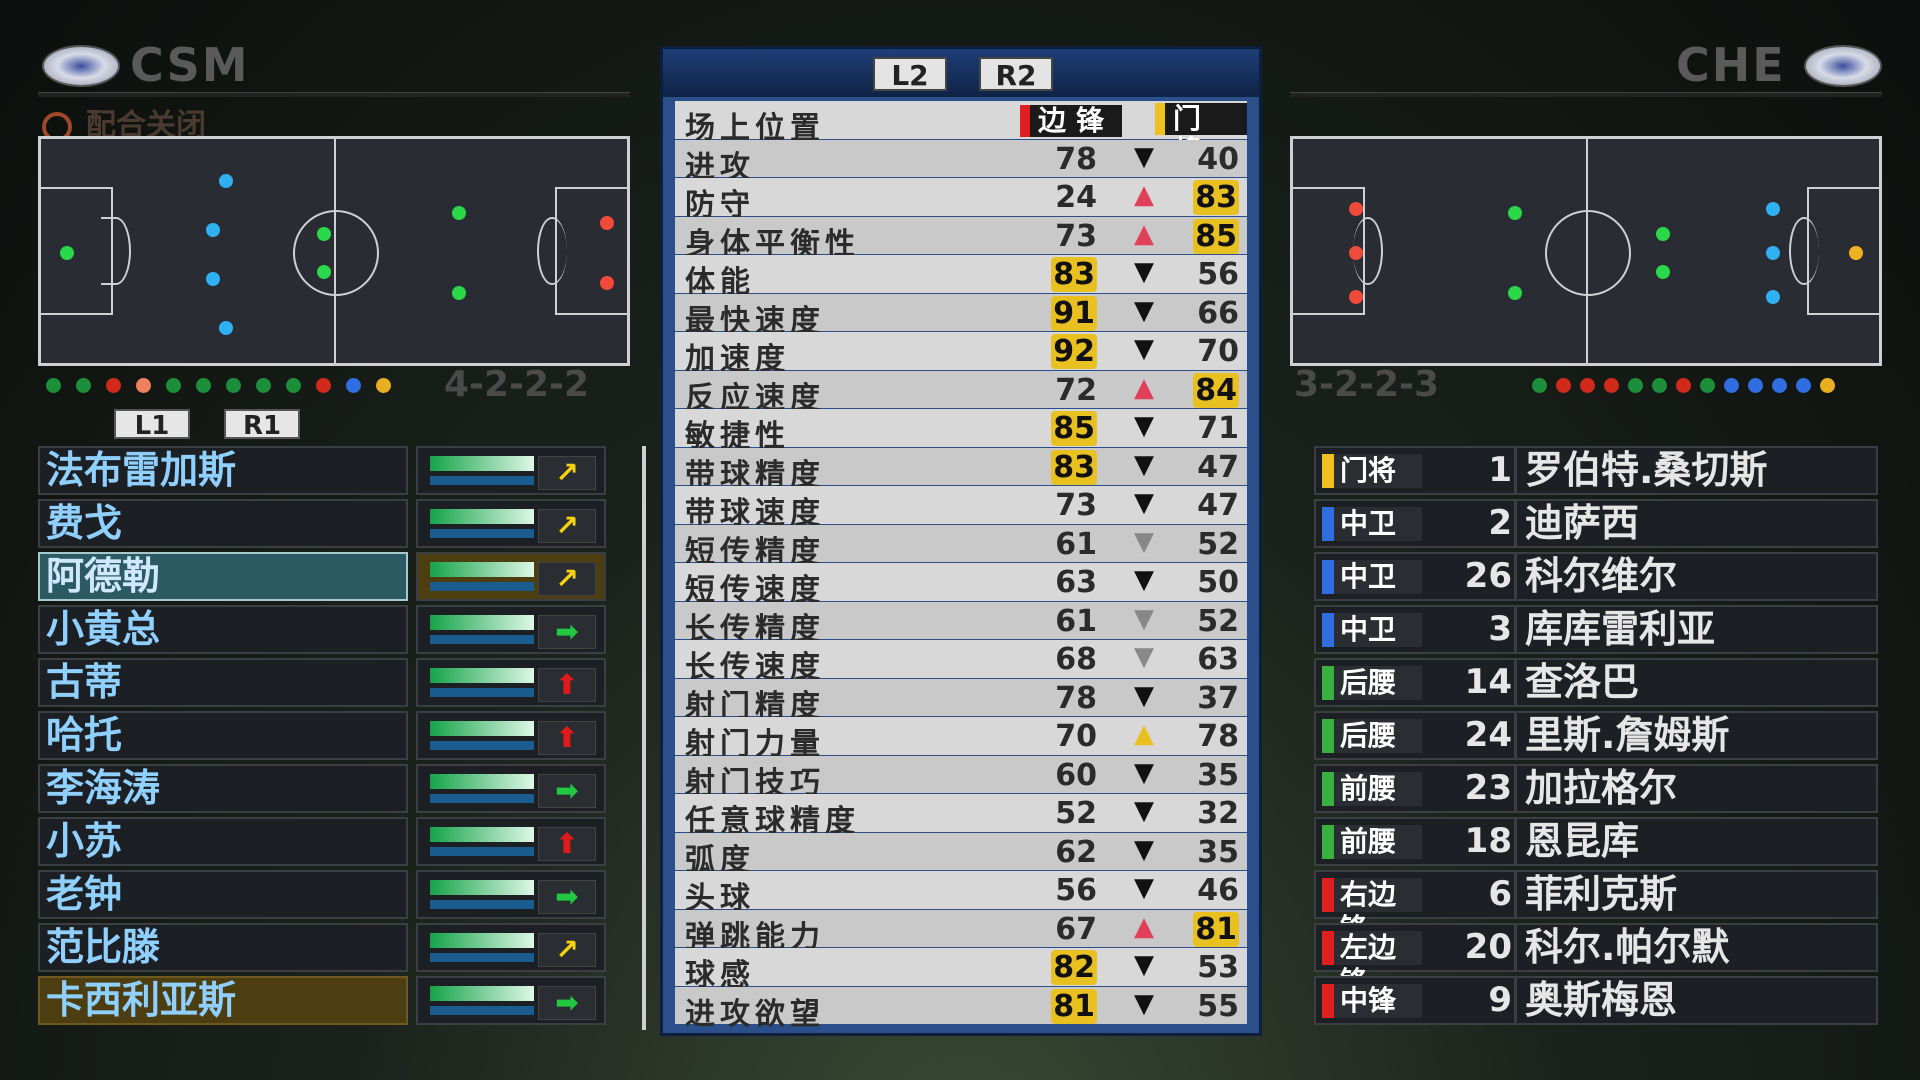 This screenshot has width=1920, height=1080. Describe the element at coordinates (1057, 967) in the screenshot. I see `left-value-cell: 82` at that location.